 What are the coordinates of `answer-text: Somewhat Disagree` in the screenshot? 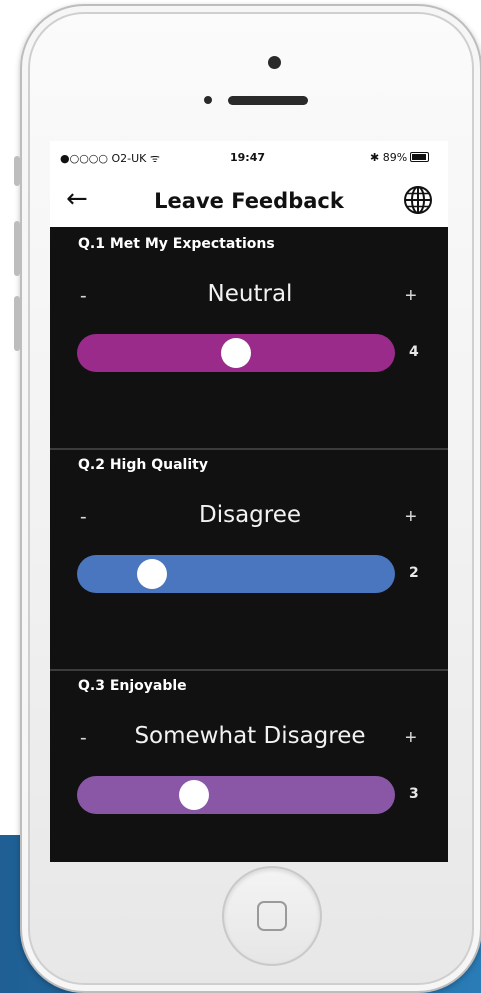 It's located at (250, 736).